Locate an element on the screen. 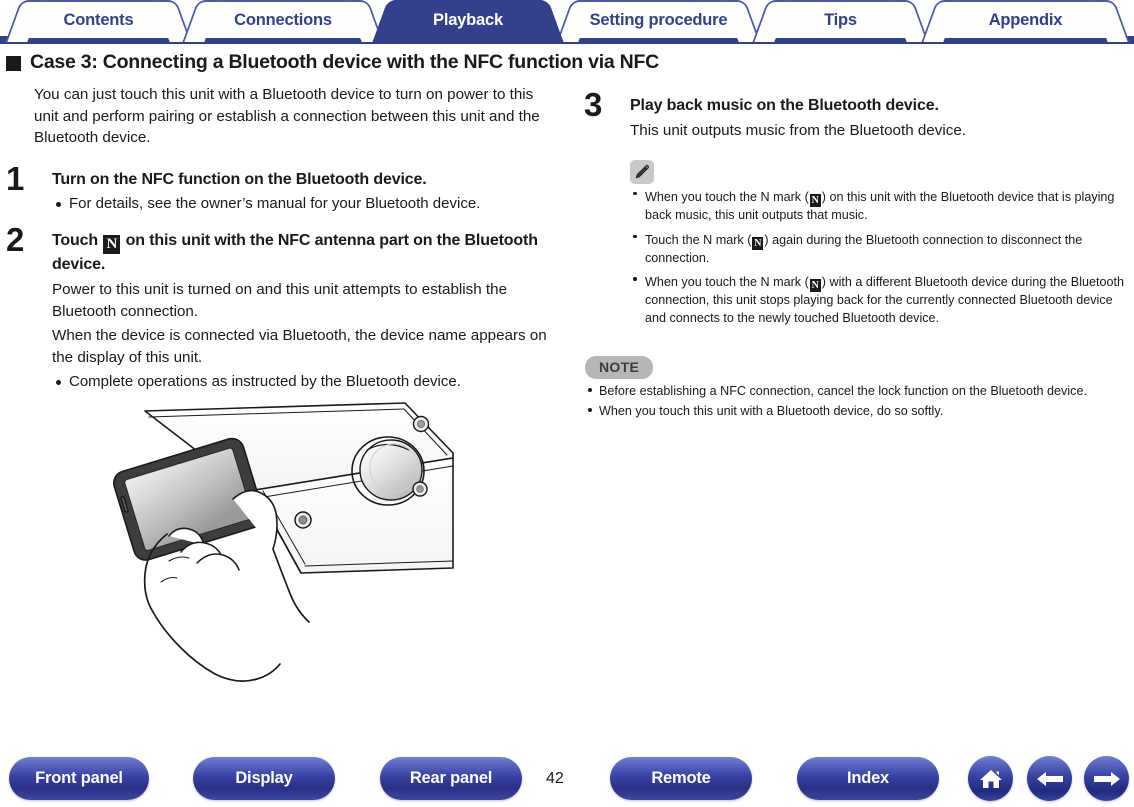 The height and width of the screenshot is (807, 1134). tab-contents: Contents is located at coordinates (98, 19).